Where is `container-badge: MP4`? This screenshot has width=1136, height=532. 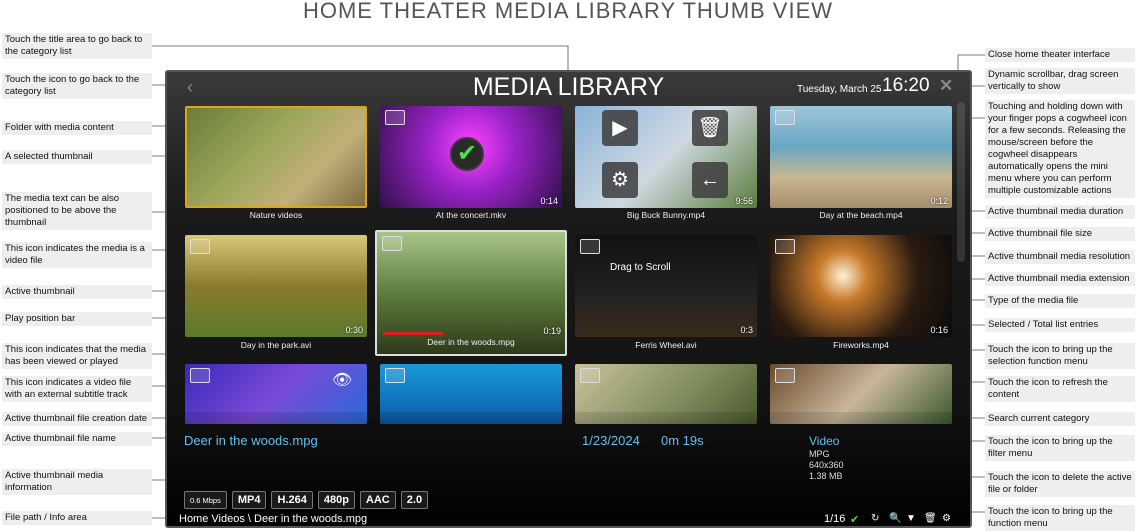 container-badge: MP4 is located at coordinates (249, 500).